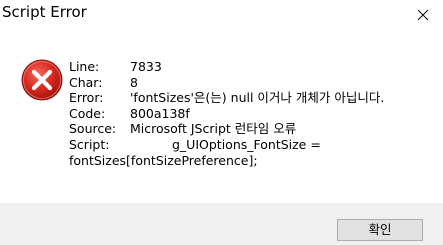 The image size is (443, 245). I want to click on close-button, so click(423, 15).